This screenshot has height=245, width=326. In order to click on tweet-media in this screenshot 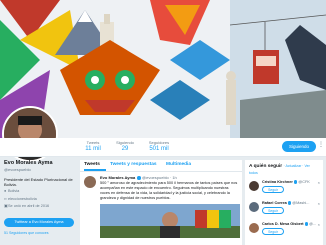, I will do `click(170, 221)`.